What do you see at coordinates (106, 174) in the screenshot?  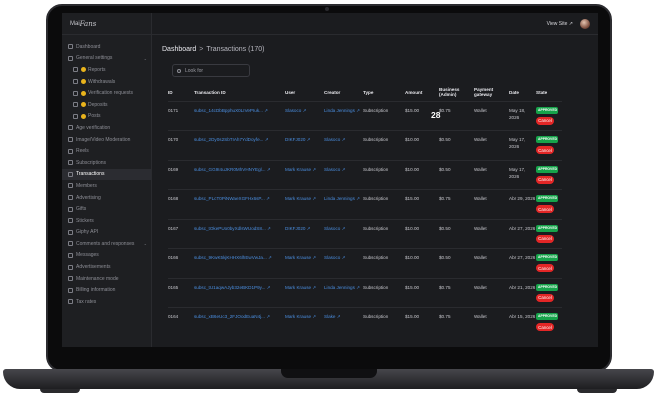 I see `sidebar-item-transactions: Transactions` at bounding box center [106, 174].